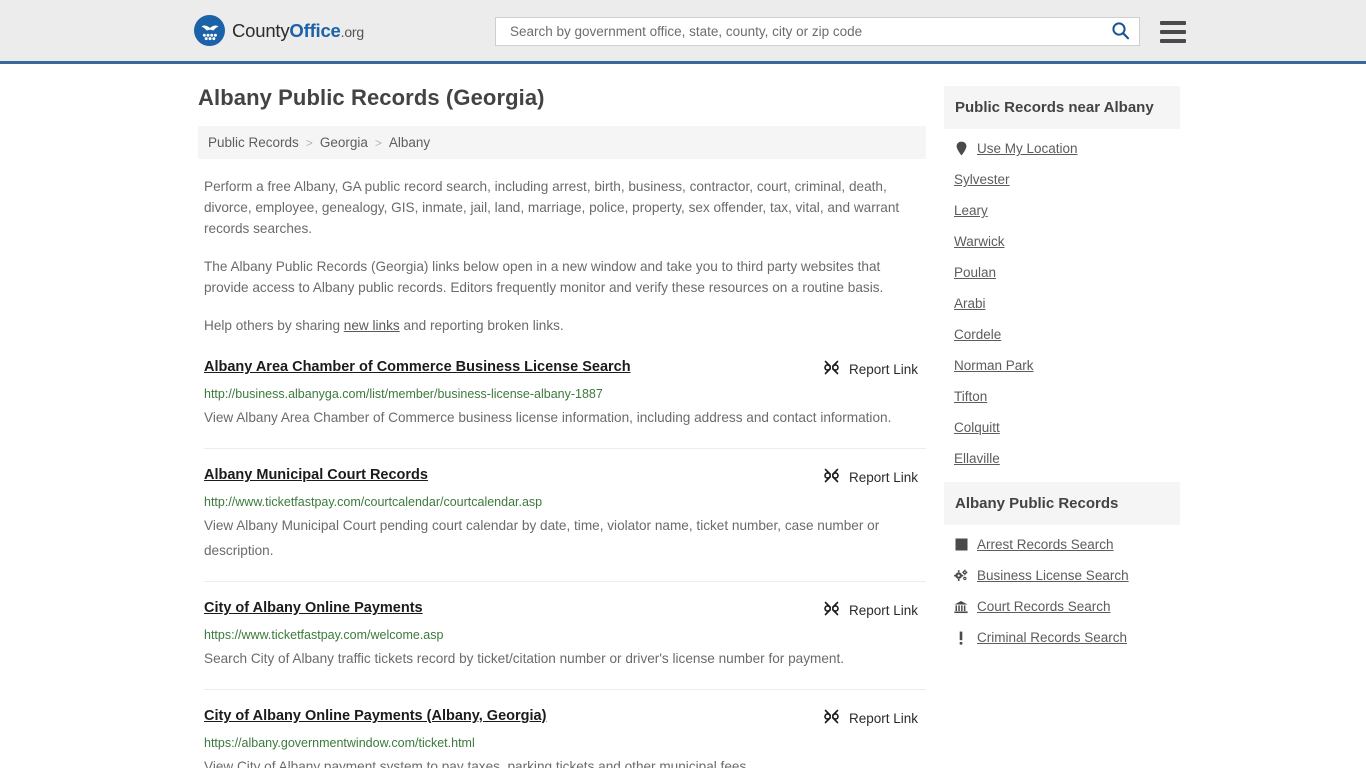 The width and height of the screenshot is (1366, 768). I want to click on cogs-icon, so click(961, 575).